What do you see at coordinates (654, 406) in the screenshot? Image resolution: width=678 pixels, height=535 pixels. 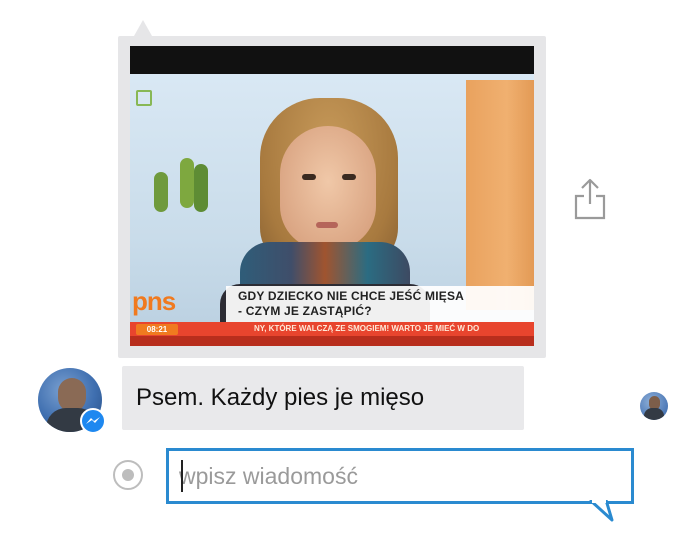 I see `seen-avatar` at bounding box center [654, 406].